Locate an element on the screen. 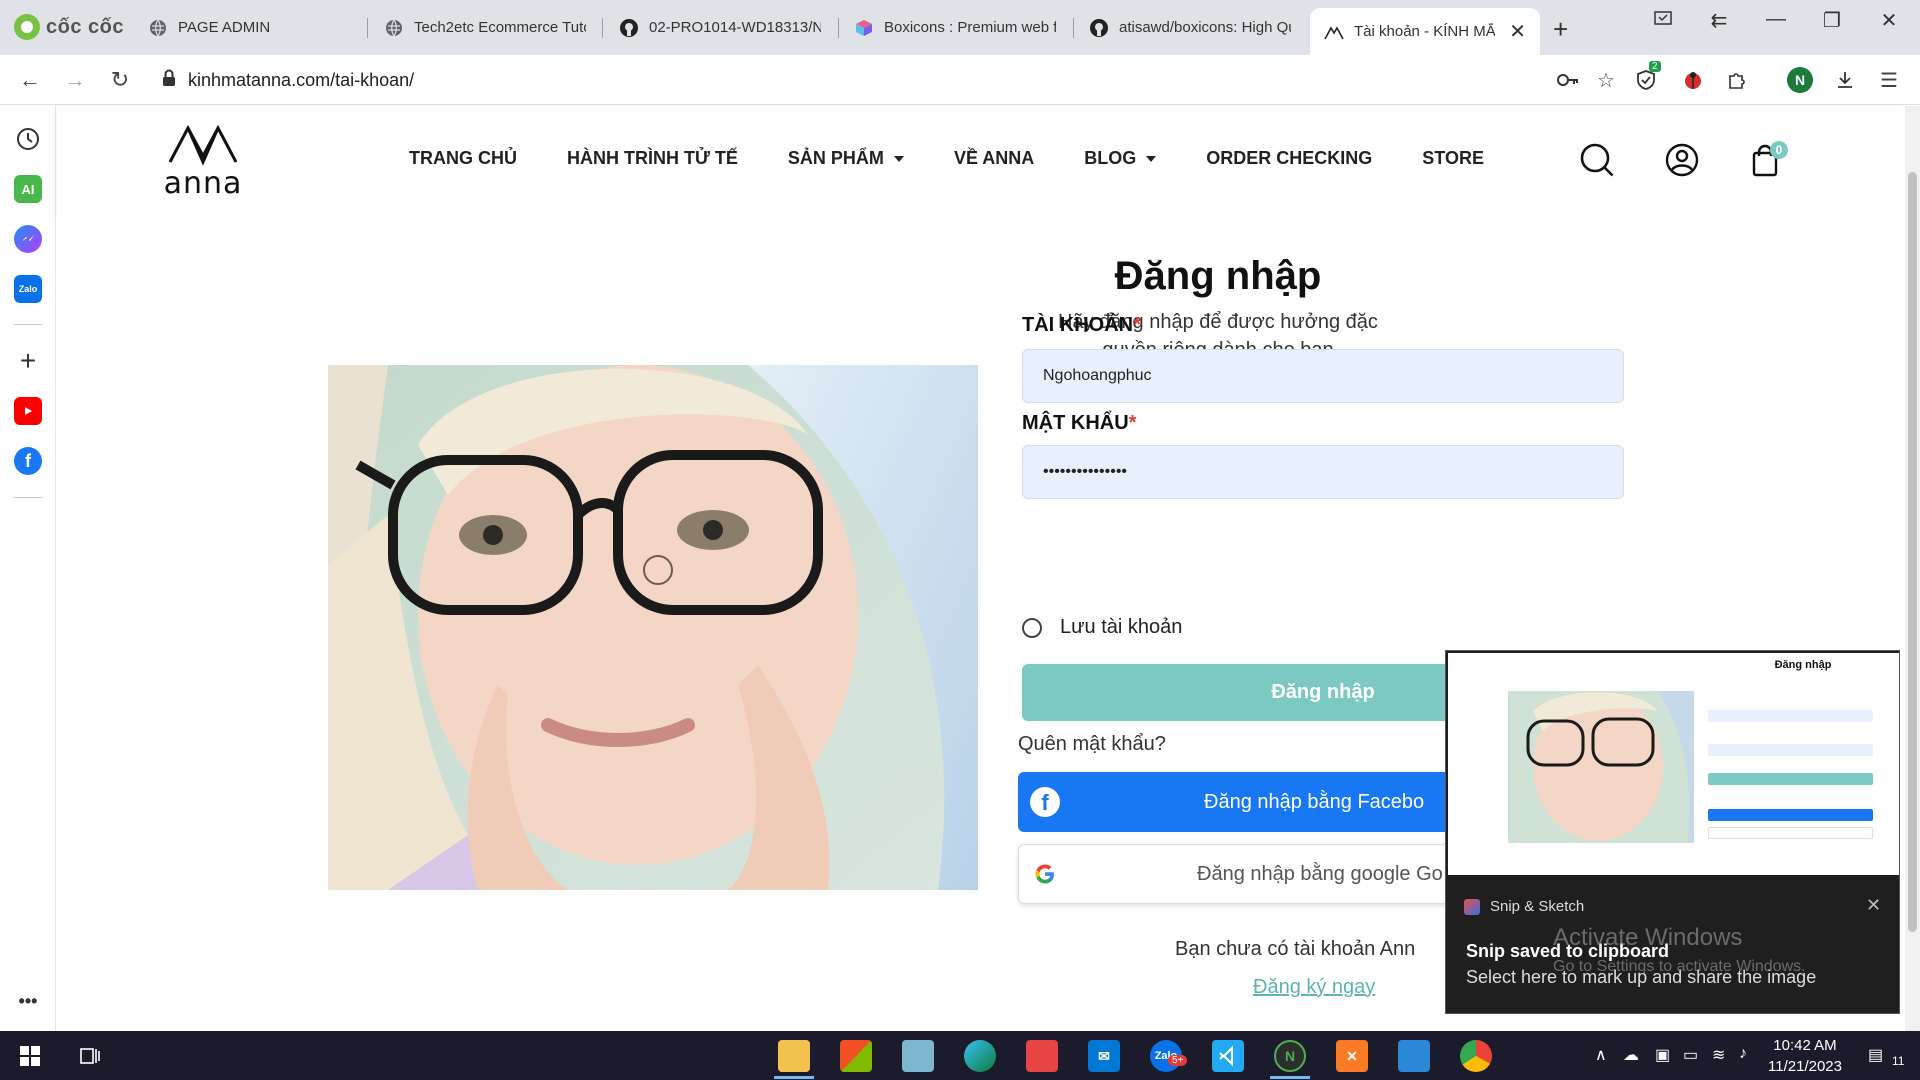 This screenshot has width=1920, height=1080. new-tab-button: + is located at coordinates (1560, 29).